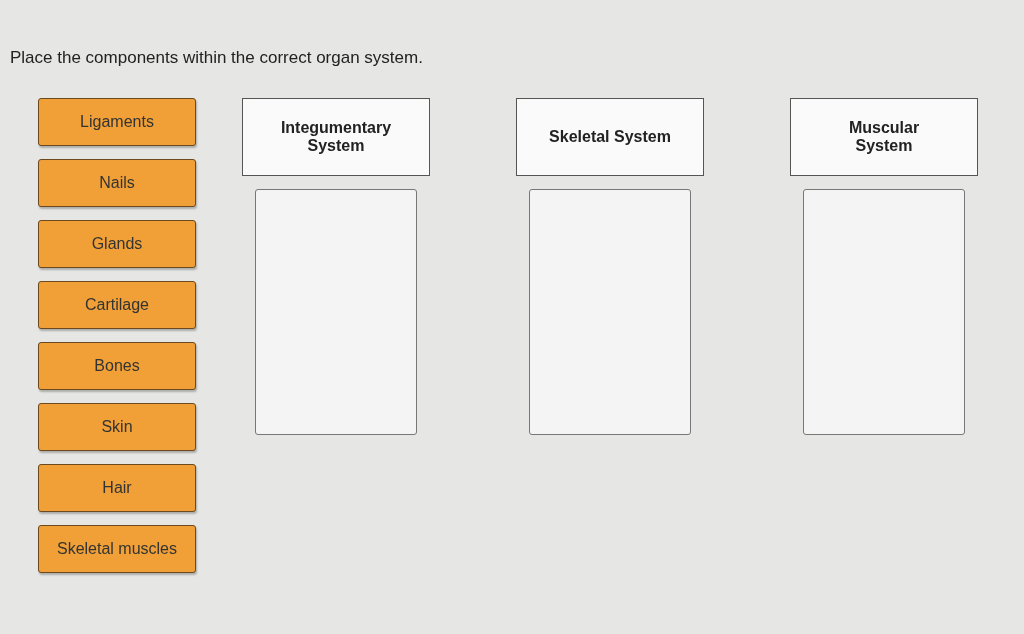 The height and width of the screenshot is (634, 1024). What do you see at coordinates (117, 549) in the screenshot?
I see `draggable-tile: Skeletal muscles` at bounding box center [117, 549].